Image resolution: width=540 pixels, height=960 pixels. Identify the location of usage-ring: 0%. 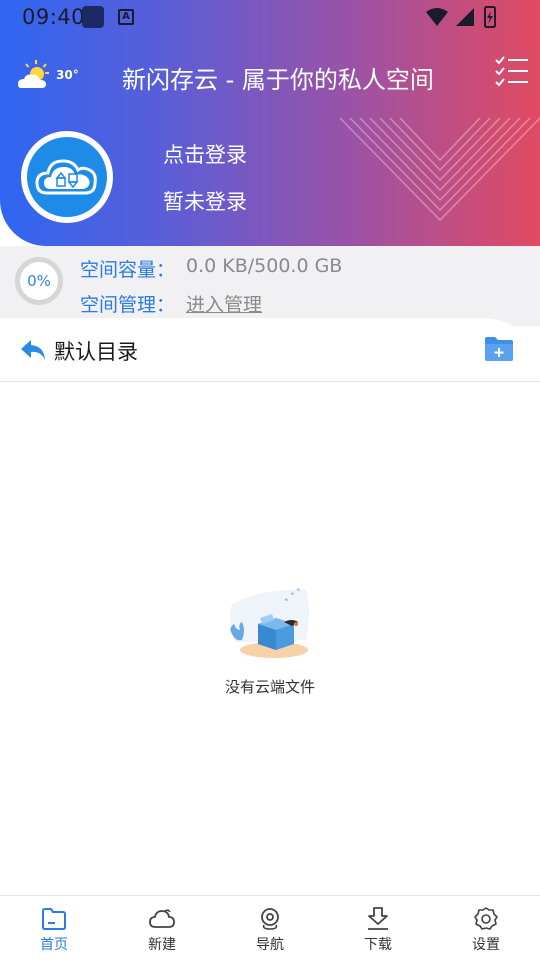
(39, 281).